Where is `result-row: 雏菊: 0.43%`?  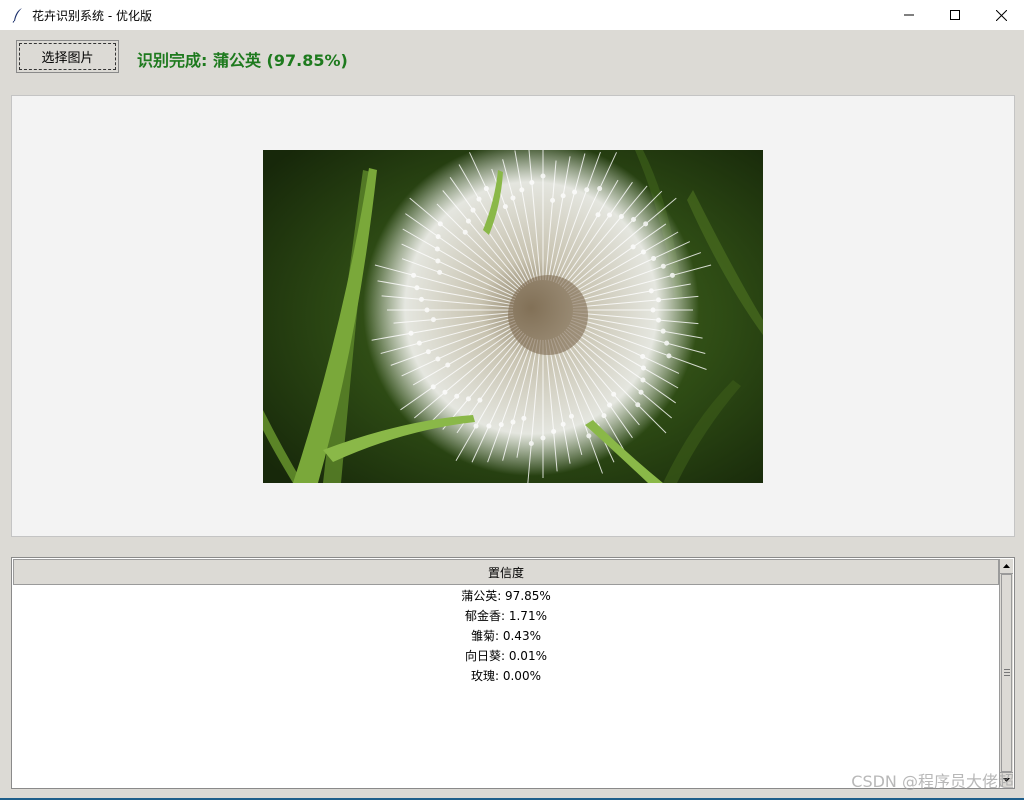 result-row: 雏菊: 0.43% is located at coordinates (506, 636).